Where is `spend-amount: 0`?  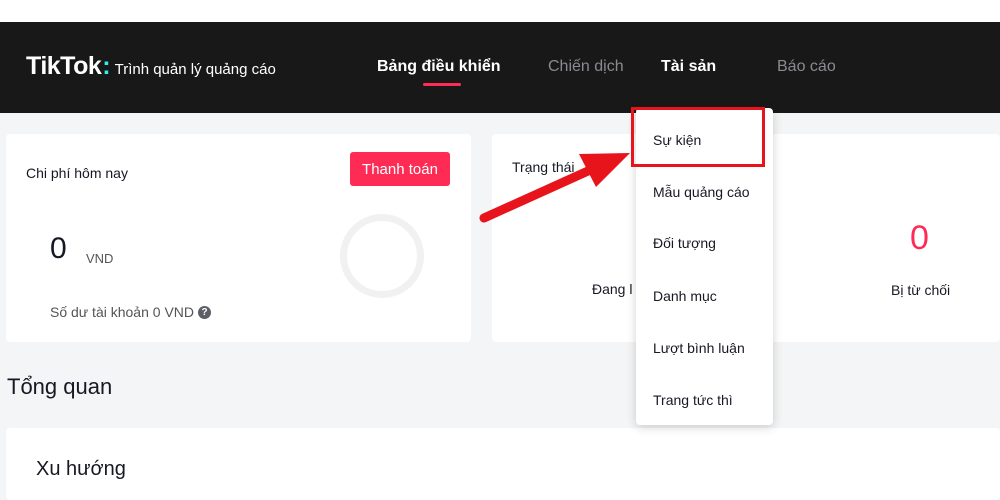 spend-amount: 0 is located at coordinates (58, 248).